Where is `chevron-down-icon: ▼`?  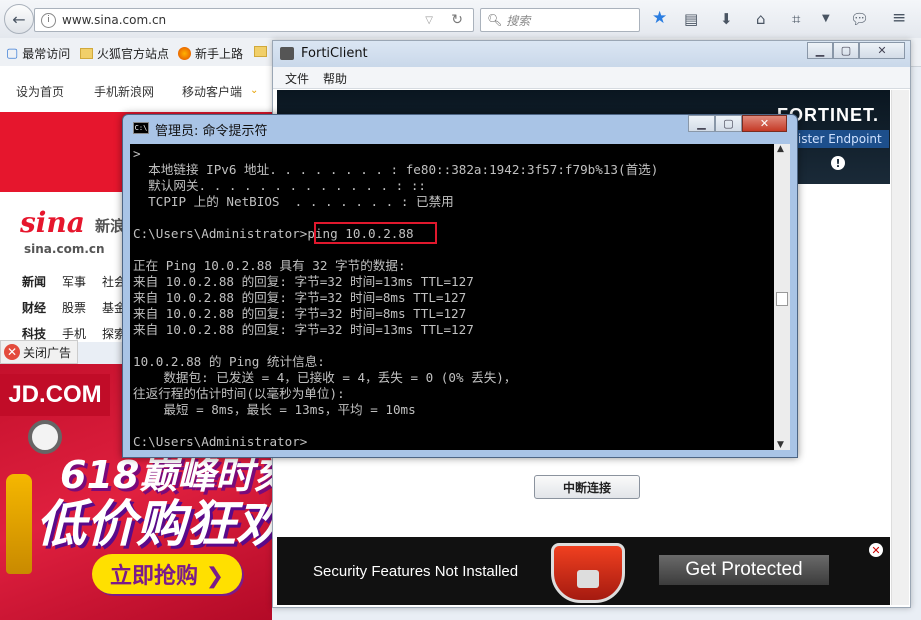 chevron-down-icon: ▼ is located at coordinates (826, 18).